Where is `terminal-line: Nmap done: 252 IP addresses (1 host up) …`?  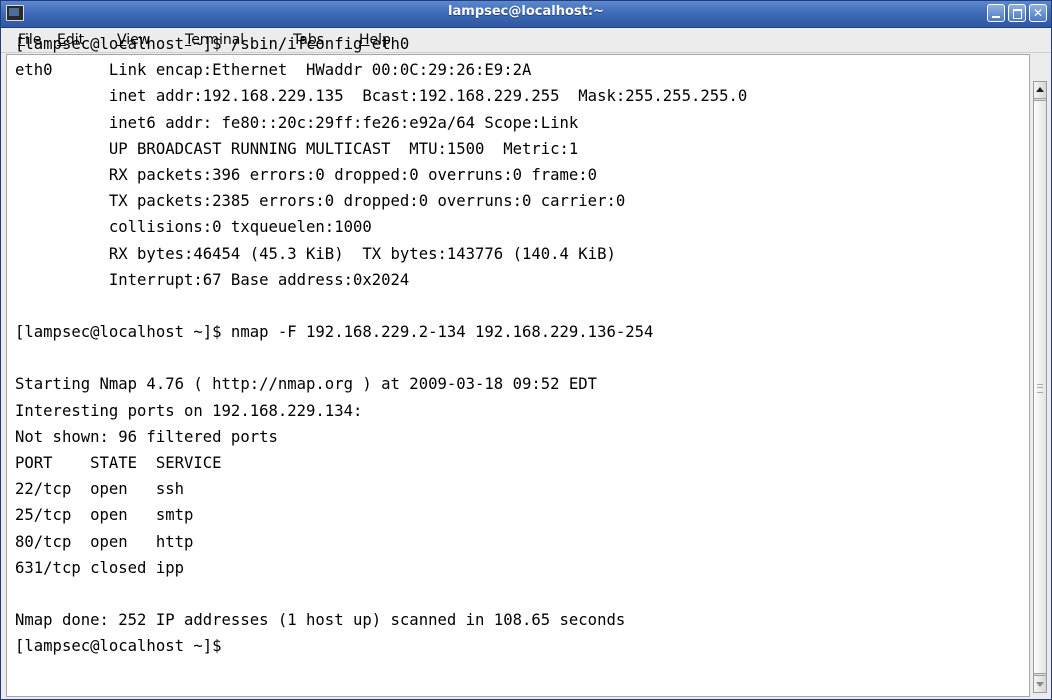 terminal-line: Nmap done: 252 IP addresses (1 host up) … is located at coordinates (320, 620).